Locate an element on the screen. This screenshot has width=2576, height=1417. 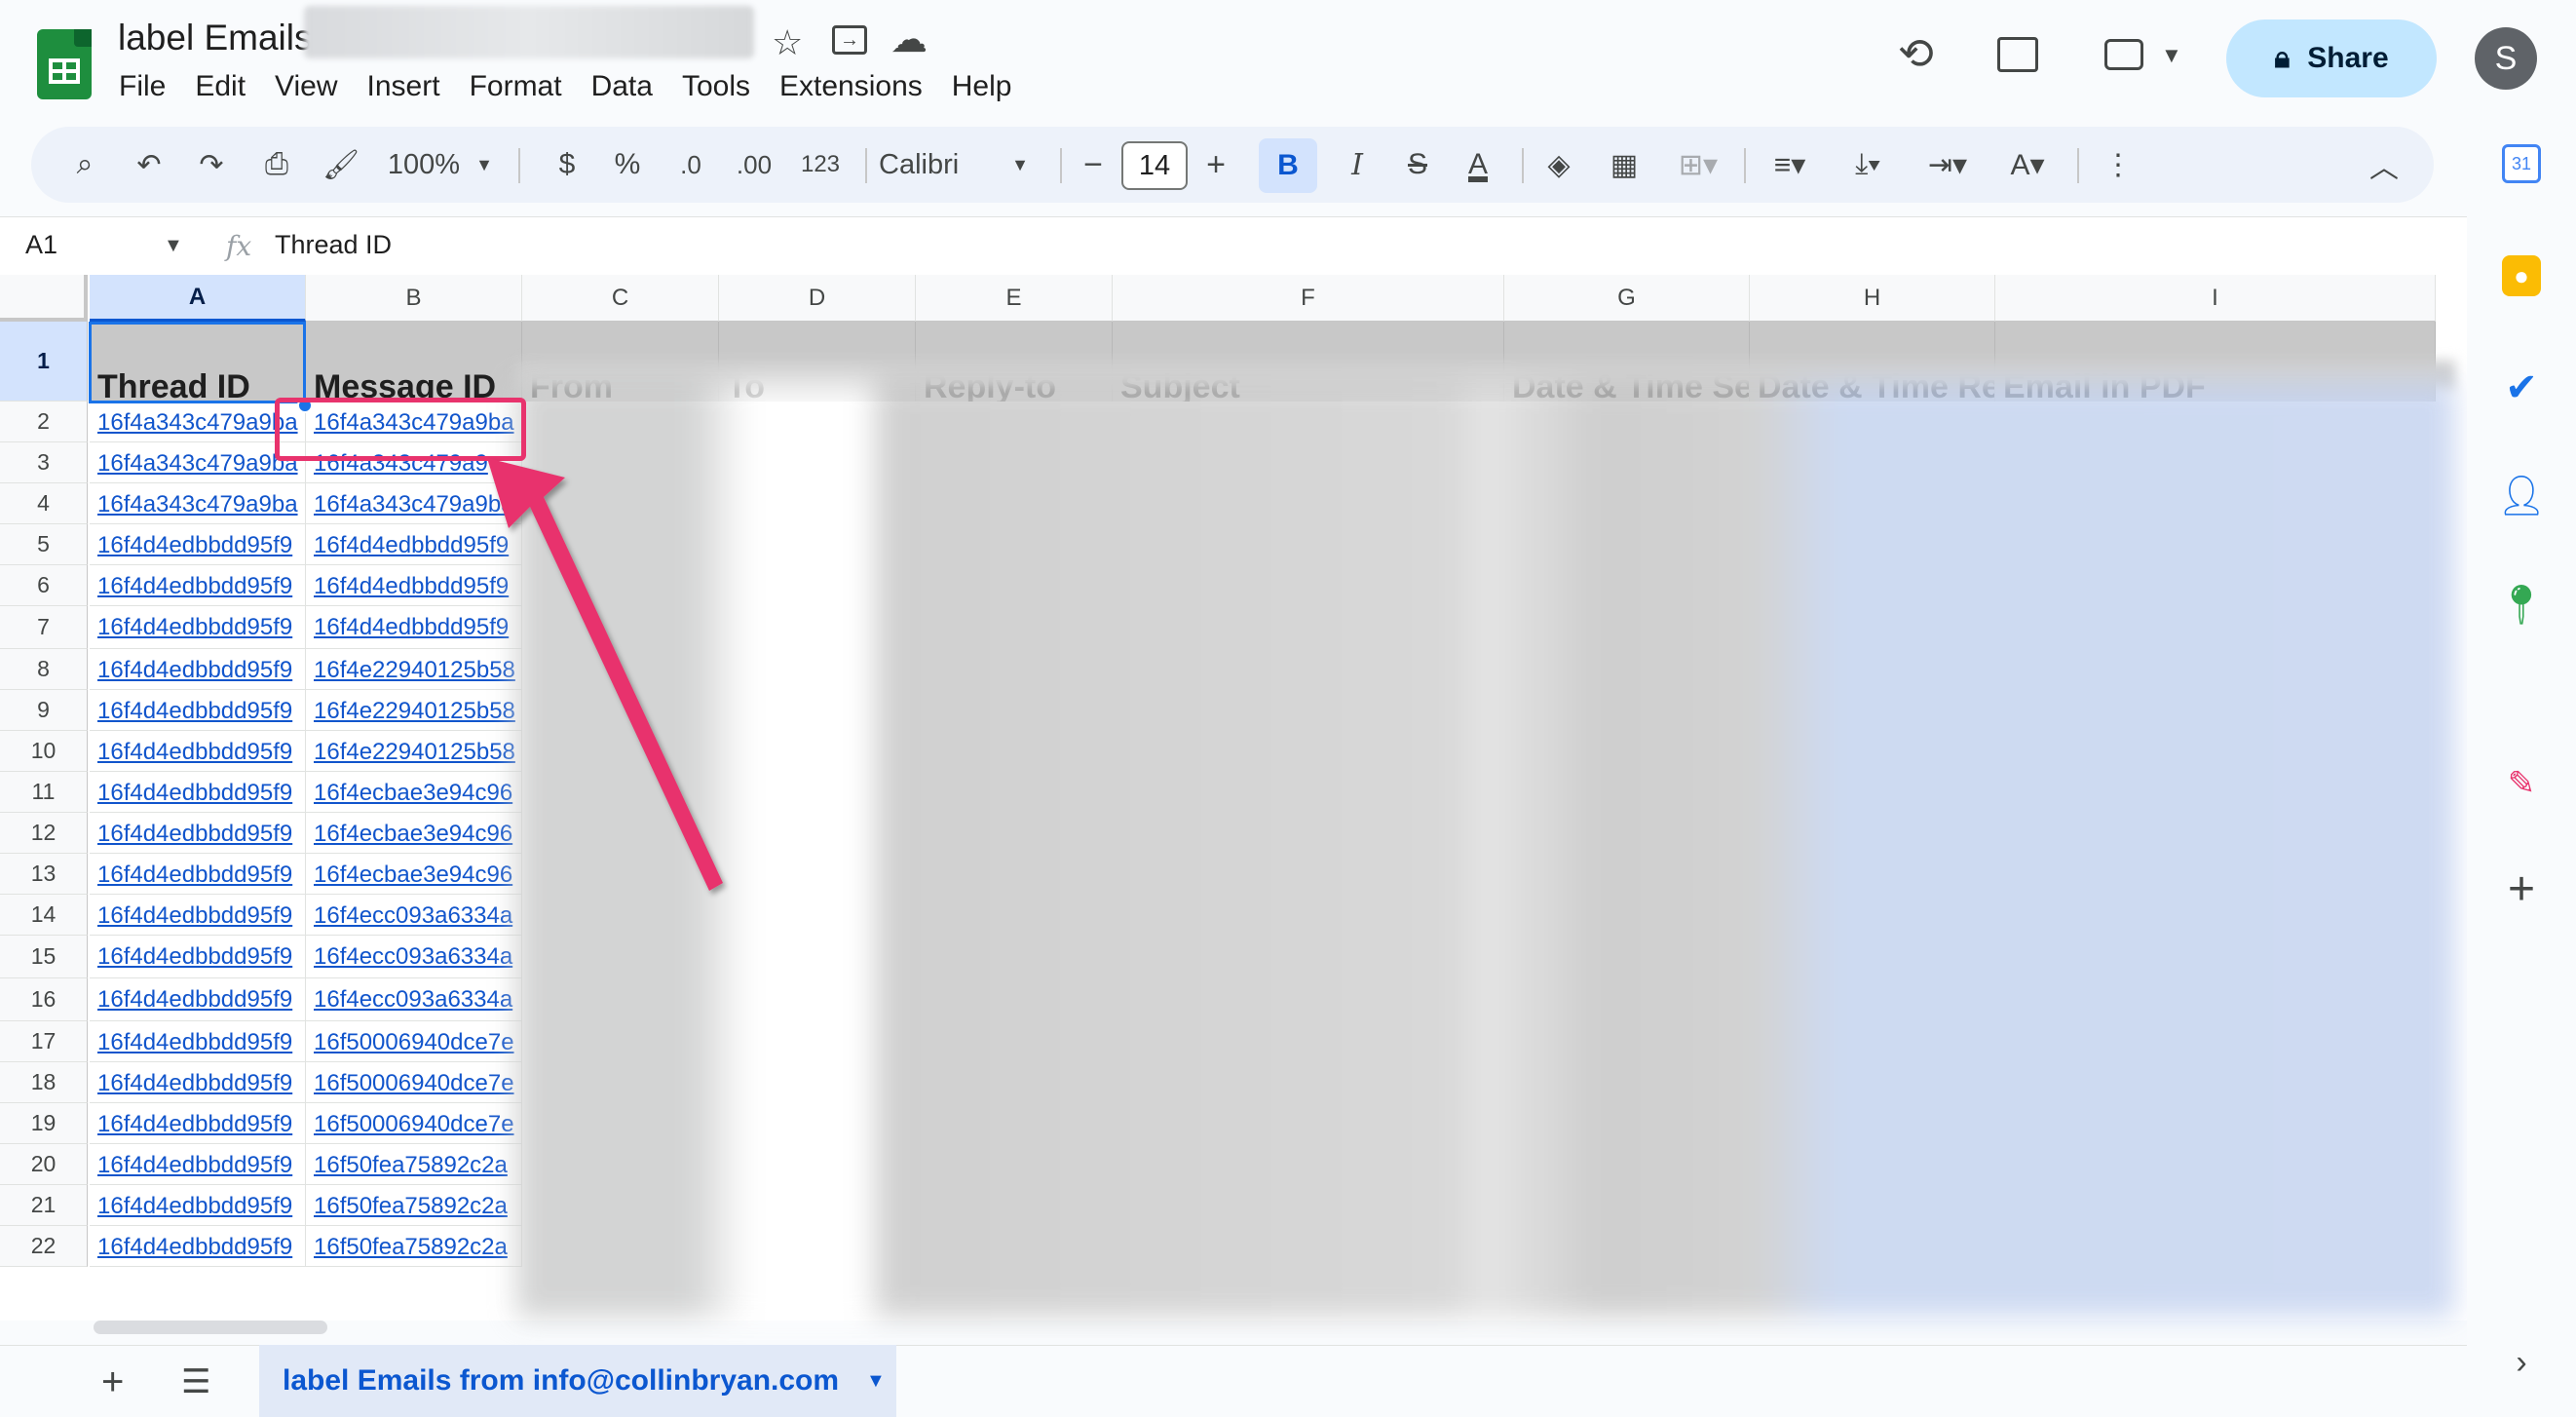
menu-help: Help is located at coordinates (990, 86).